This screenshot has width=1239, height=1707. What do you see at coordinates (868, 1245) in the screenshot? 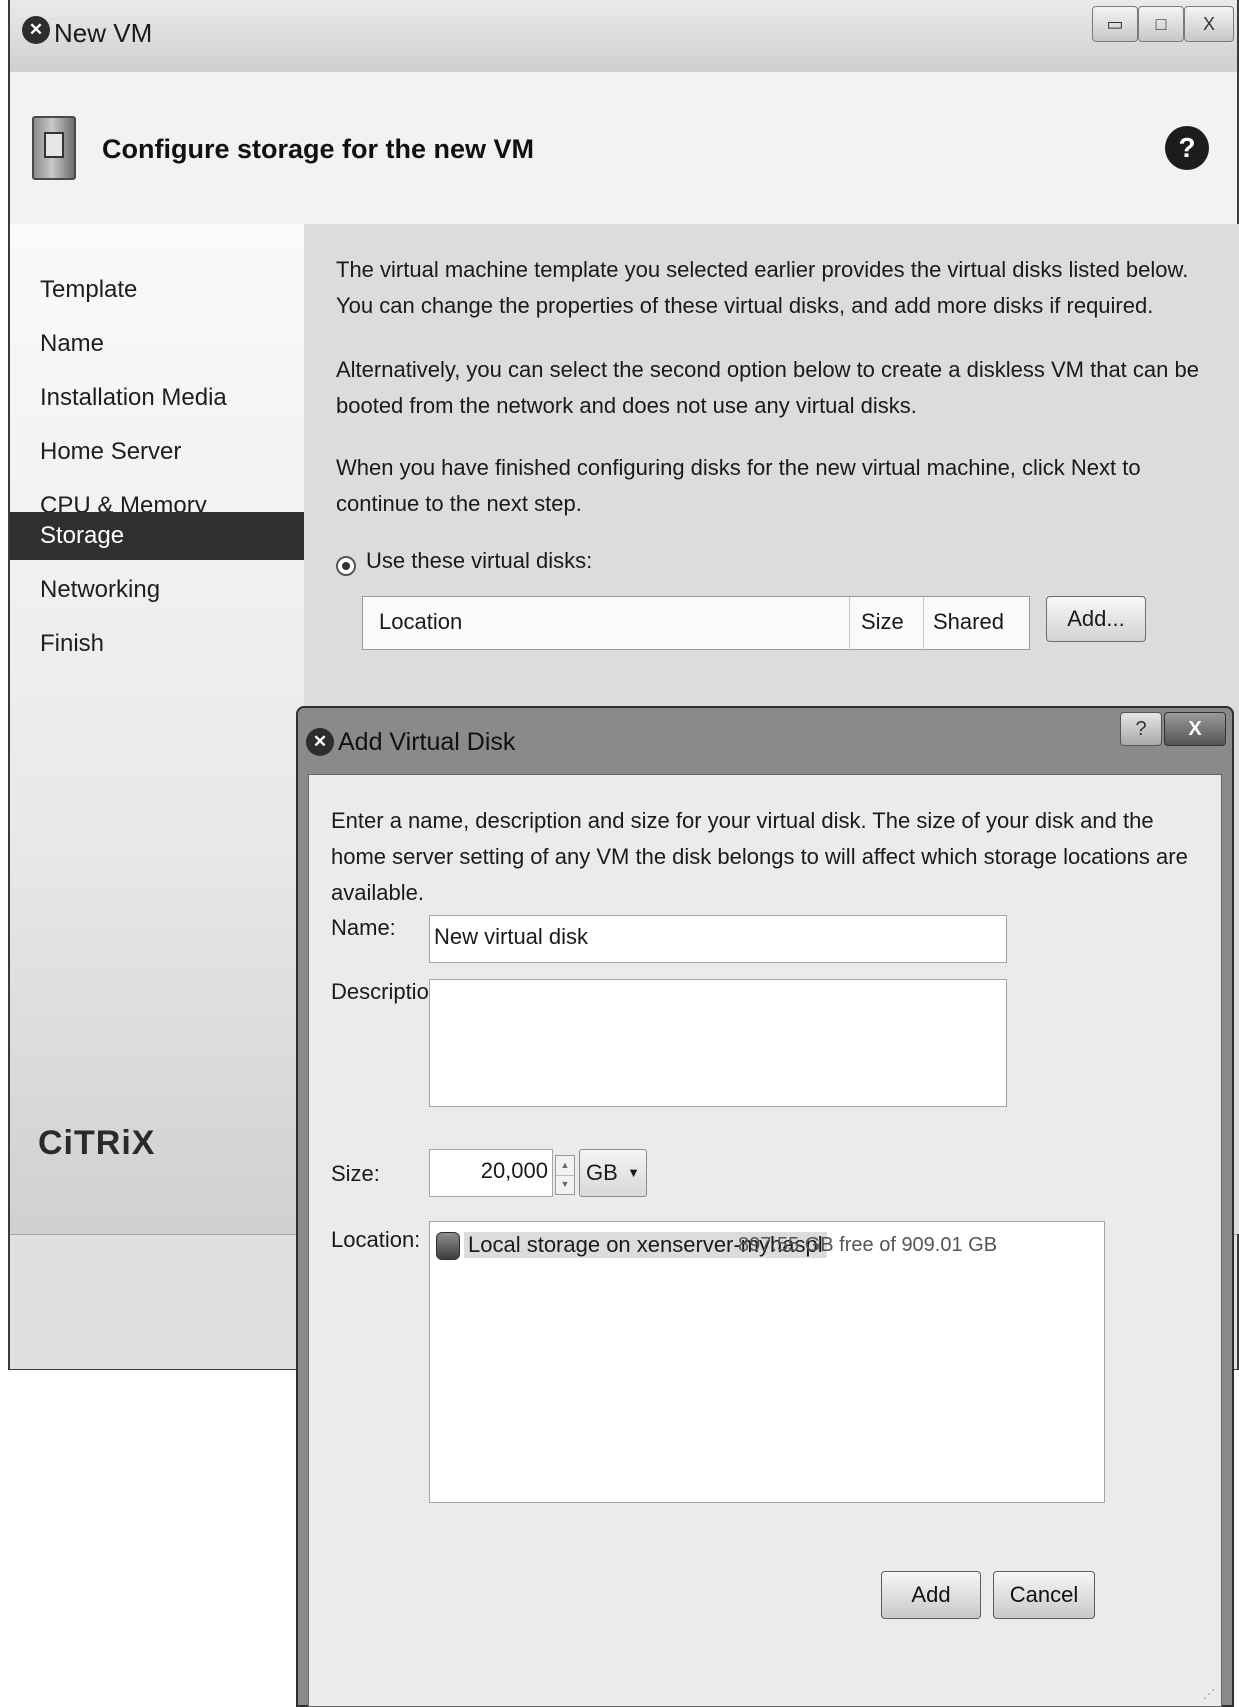
I see `location-free-space: 897.55 GB free of 909.01 GB` at bounding box center [868, 1245].